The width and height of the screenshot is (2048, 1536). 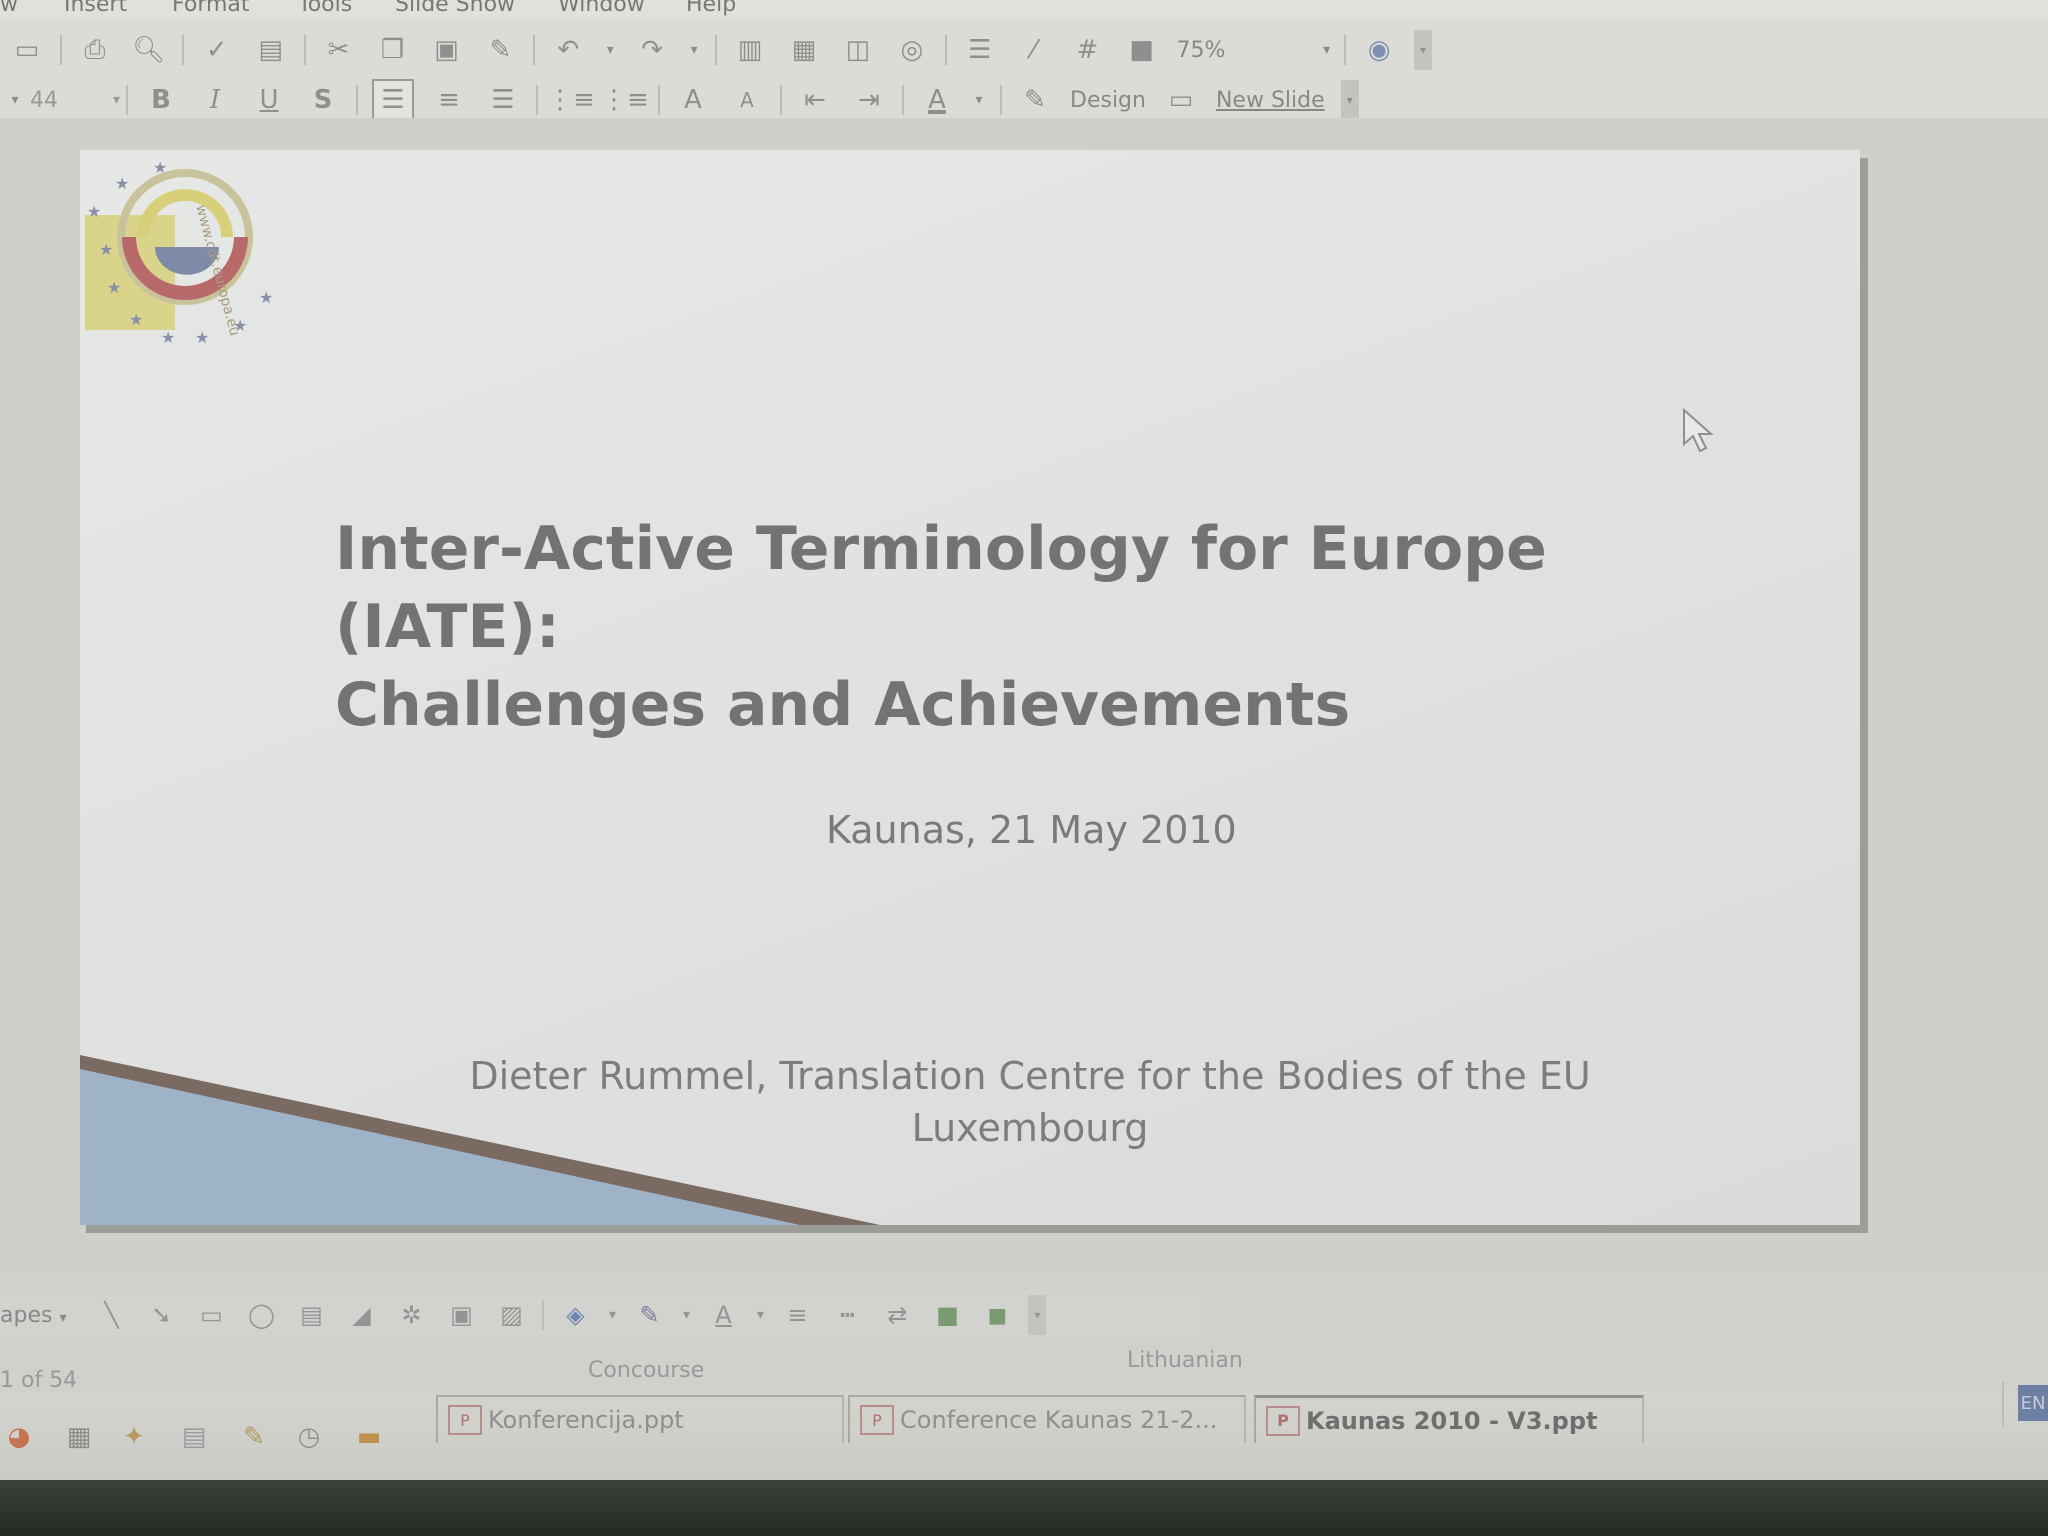 What do you see at coordinates (723, 1315) in the screenshot?
I see `draw-font-color-button: A` at bounding box center [723, 1315].